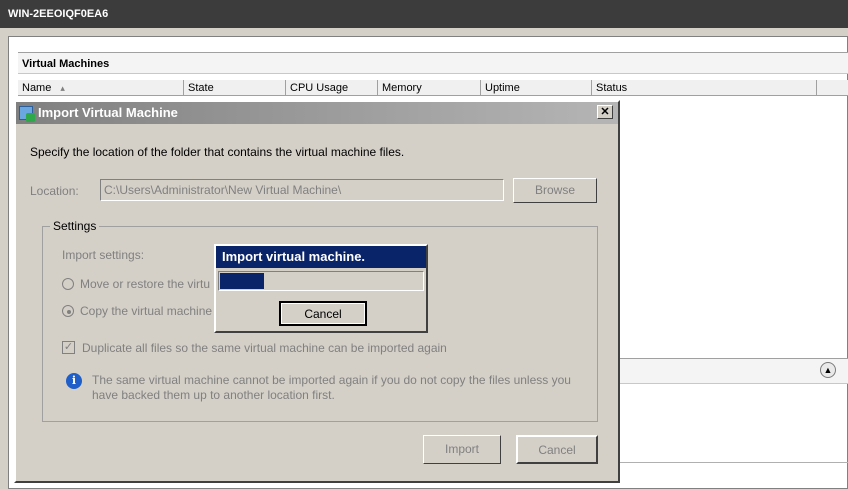 The width and height of the screenshot is (848, 489). What do you see at coordinates (557, 449) in the screenshot?
I see `dialog-cancel-button: Cancel` at bounding box center [557, 449].